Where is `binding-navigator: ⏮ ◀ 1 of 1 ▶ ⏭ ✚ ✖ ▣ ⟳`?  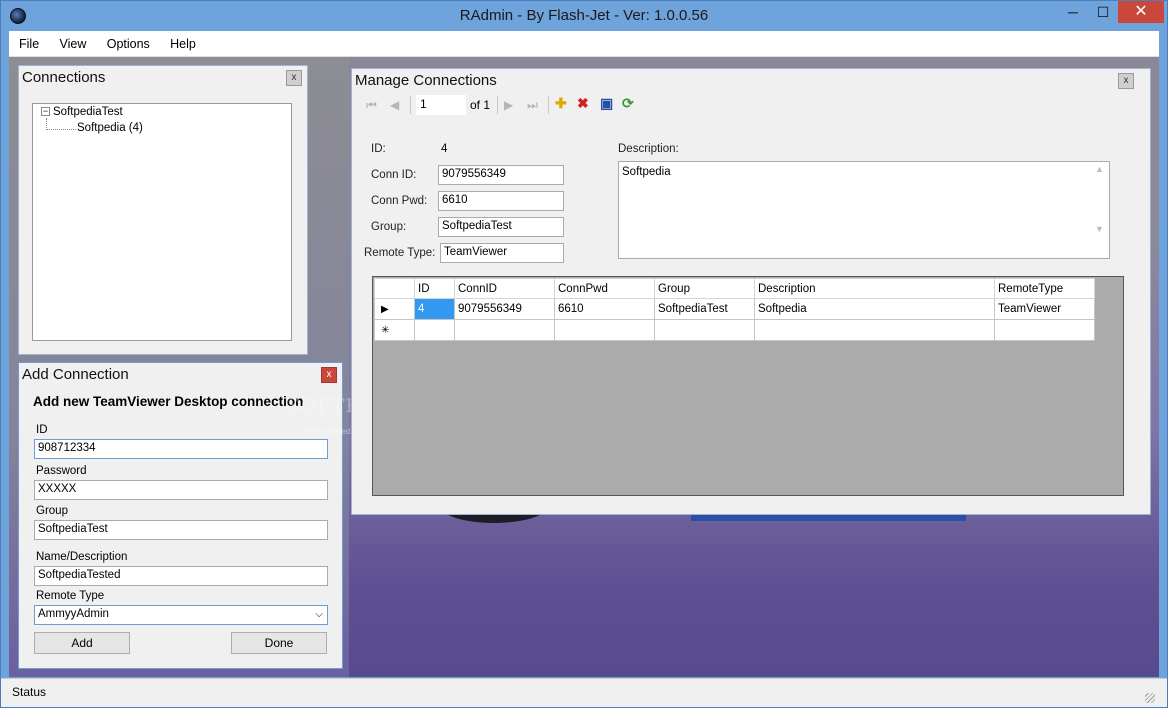 binding-navigator: ⏮ ◀ 1 of 1 ▶ ⏭ ✚ ✖ ▣ ⟳ is located at coordinates (745, 106).